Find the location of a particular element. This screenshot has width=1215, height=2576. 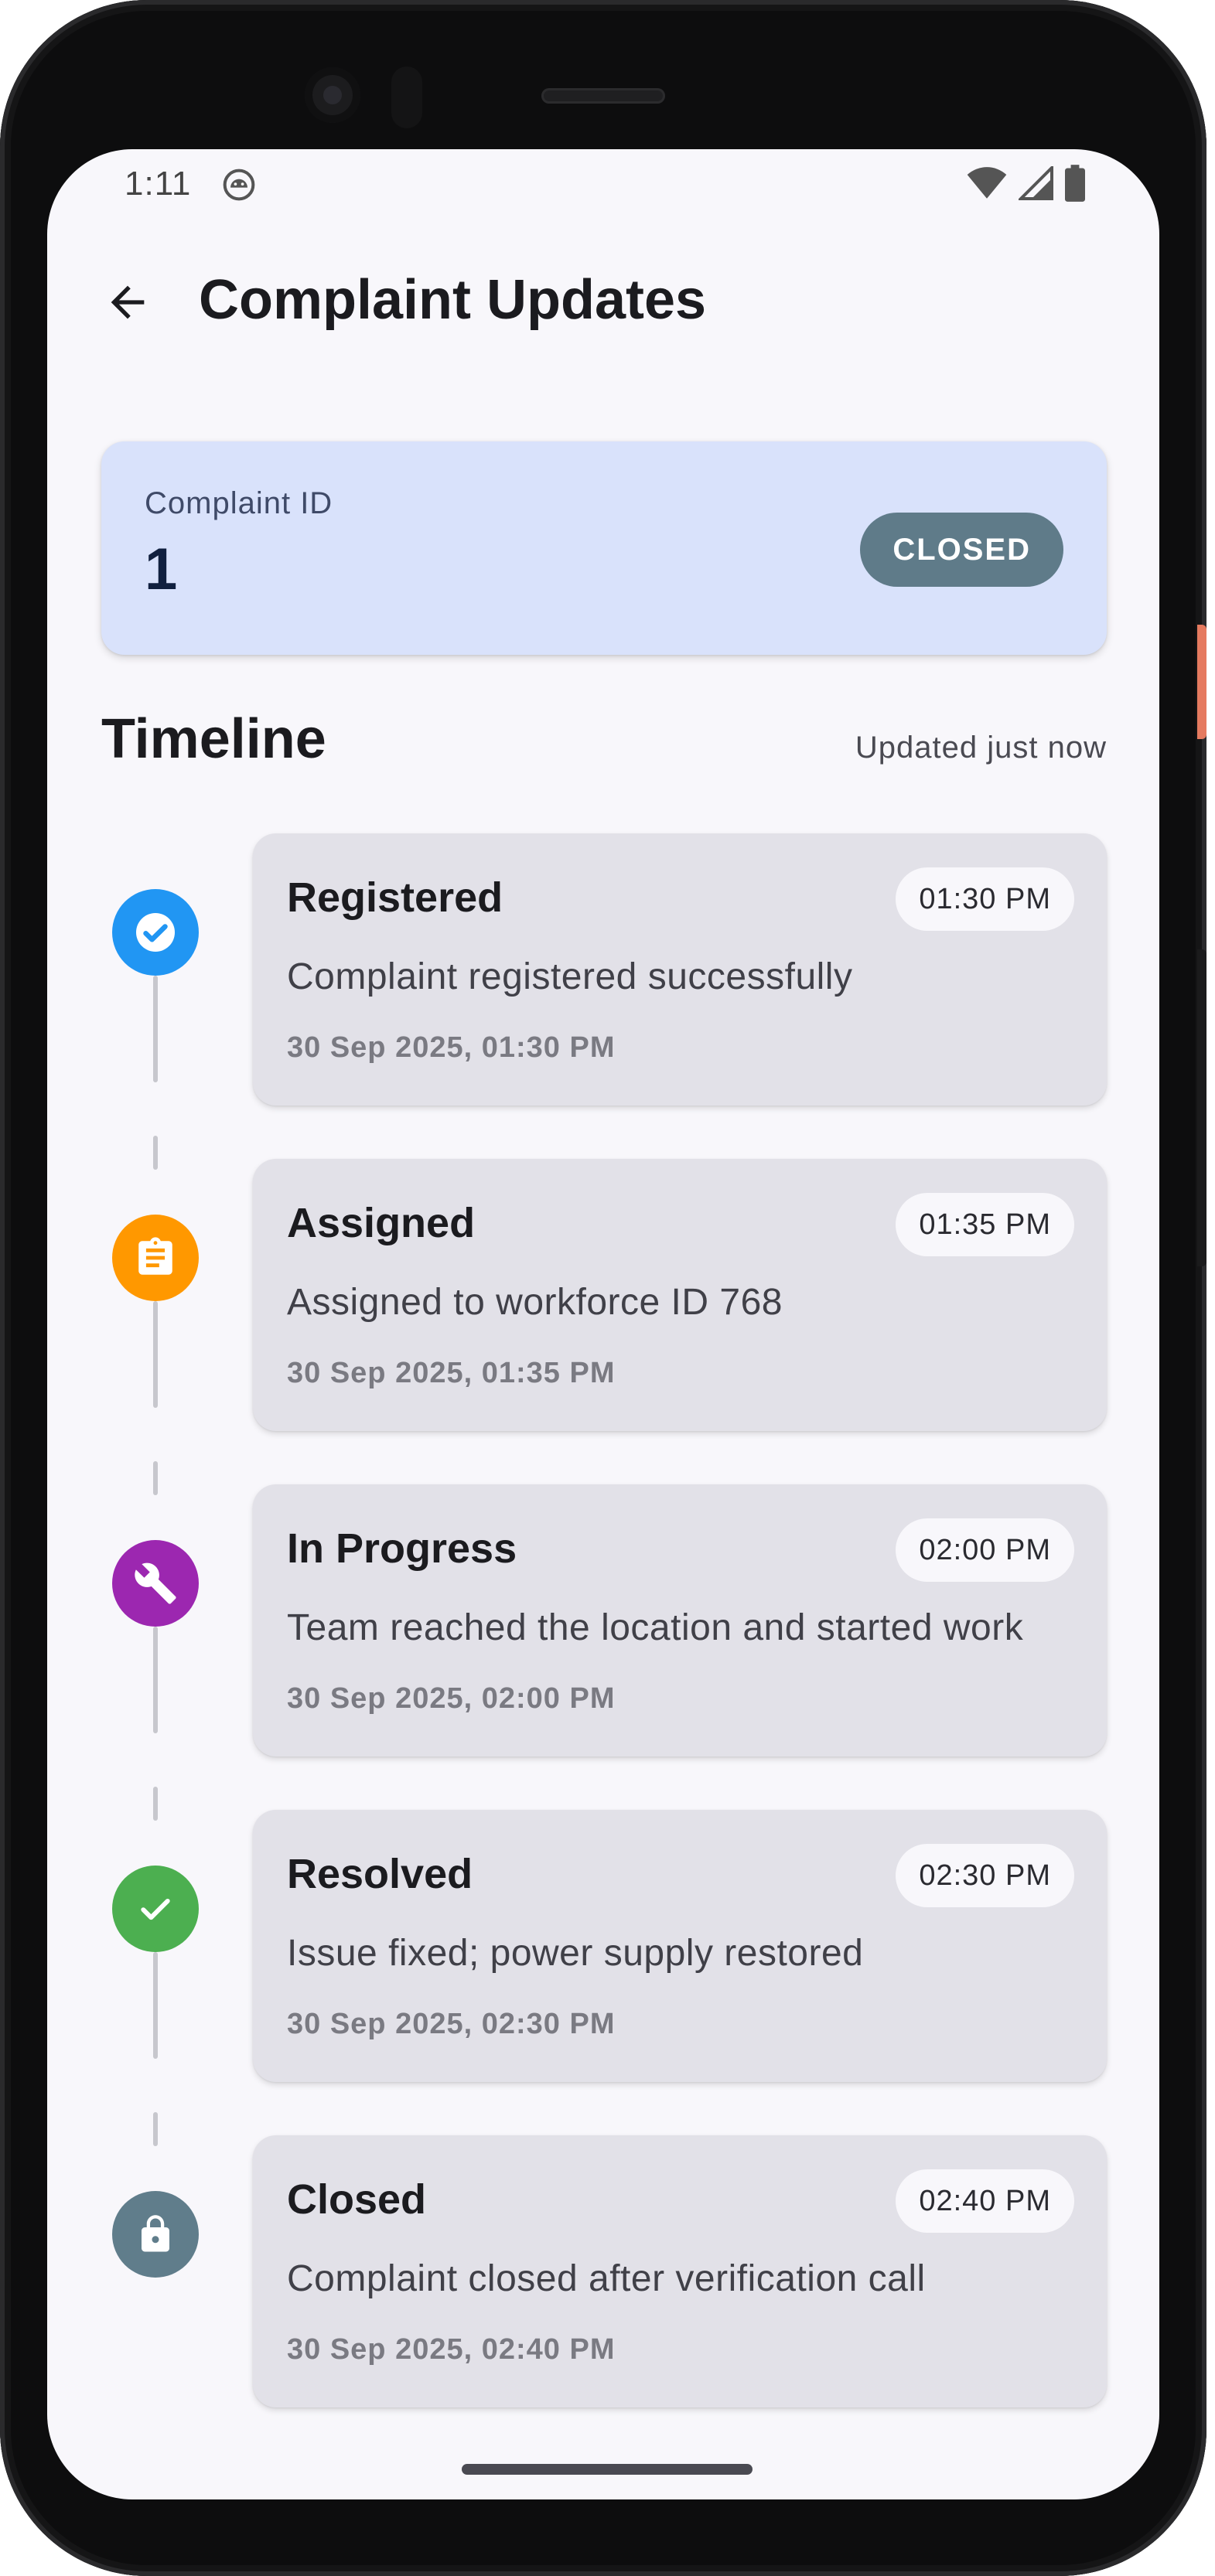

event-title: Closed is located at coordinates (357, 2199).